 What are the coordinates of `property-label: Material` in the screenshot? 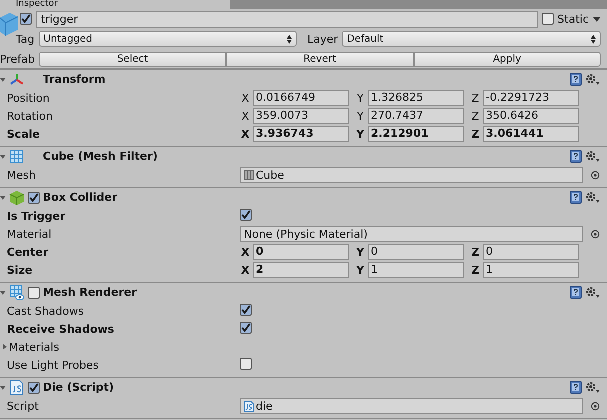 It's located at (29, 234).